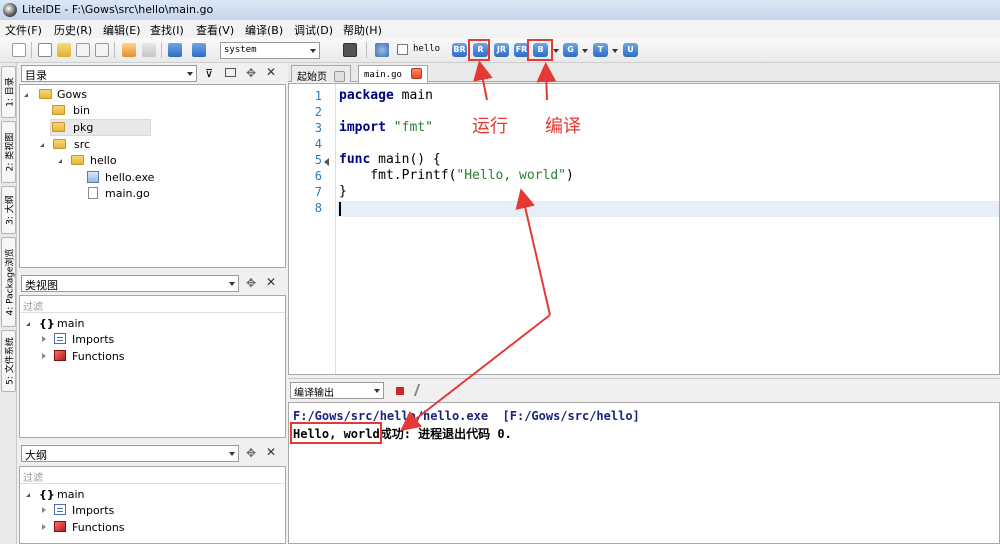 Image resolution: width=1000 pixels, height=544 pixels. Describe the element at coordinates (362, 127) in the screenshot. I see `keyword: import` at that location.